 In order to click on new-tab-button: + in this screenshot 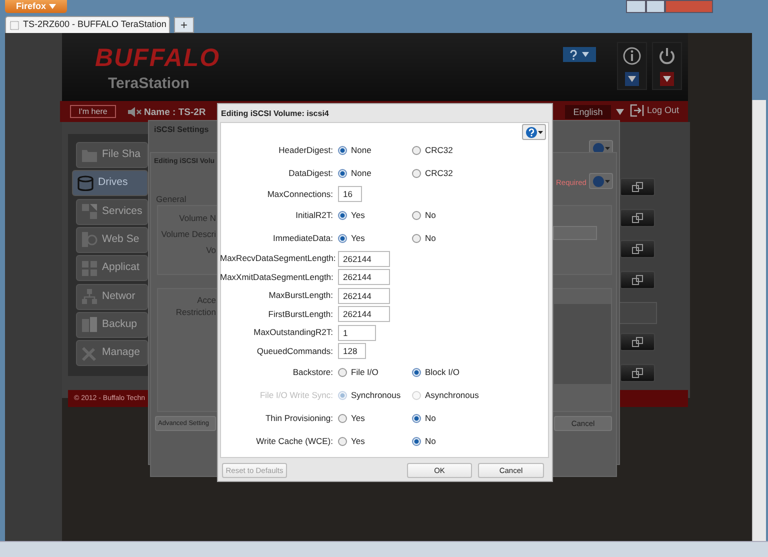, I will do `click(184, 25)`.